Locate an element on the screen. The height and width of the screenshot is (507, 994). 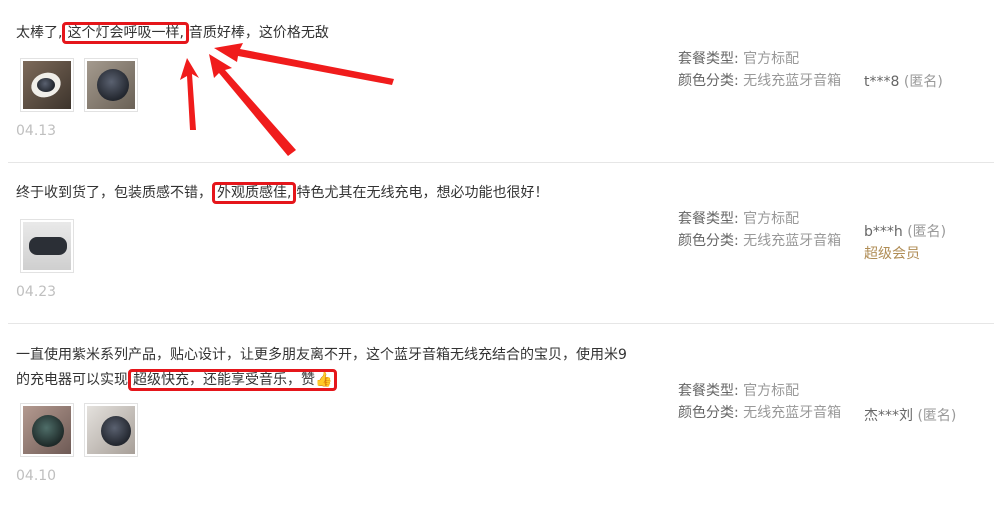
review-text: 终于收到货了，包装质感不错， 外观质感佳, 特色尤其在无线充电，想必功能也很好！ is located at coordinates (326, 193).